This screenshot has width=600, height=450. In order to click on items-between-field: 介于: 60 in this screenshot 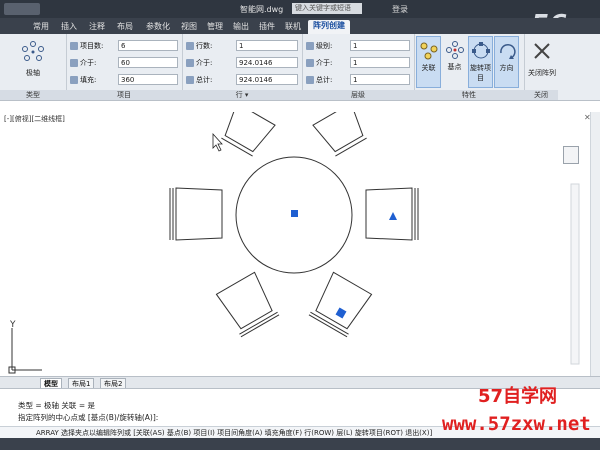, I will do `click(126, 63)`.